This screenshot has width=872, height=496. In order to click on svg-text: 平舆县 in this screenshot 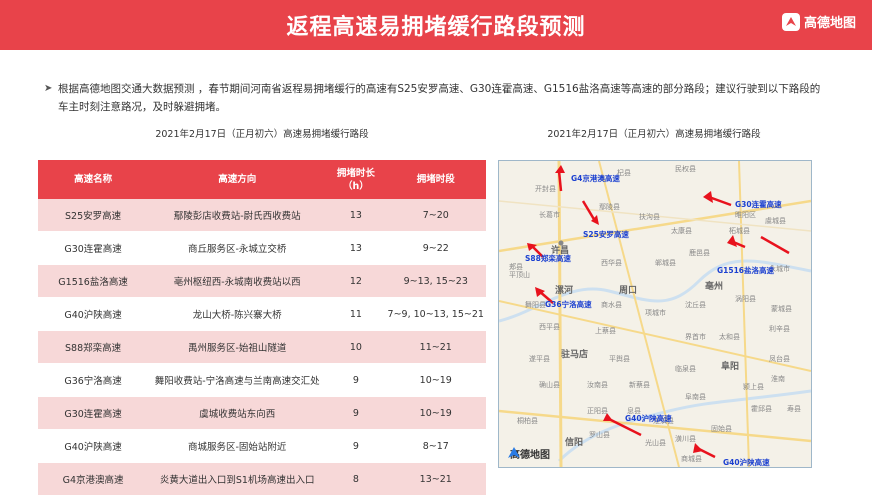, I will do `click(619, 358)`.